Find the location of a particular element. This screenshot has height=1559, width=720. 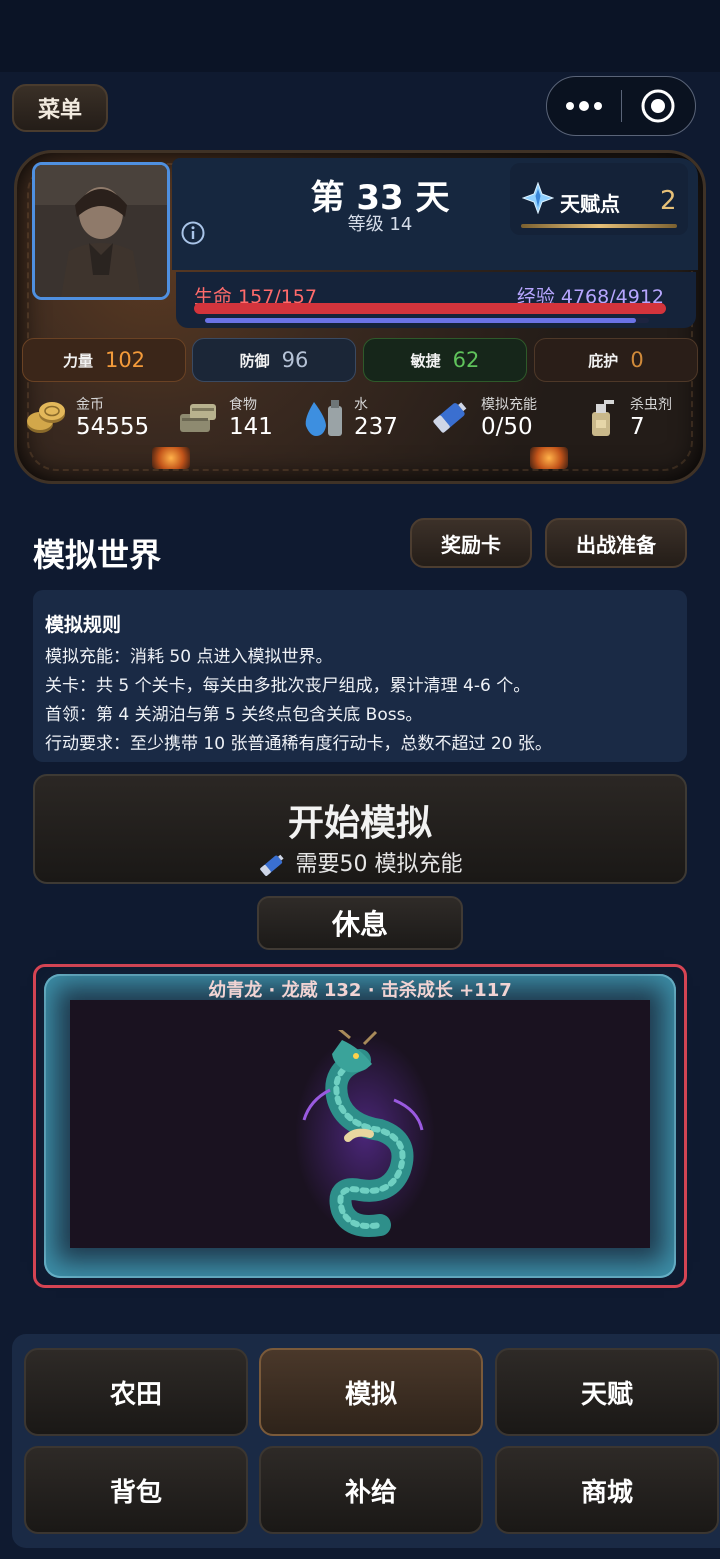

nav-simulate: 模拟 is located at coordinates (371, 1392).